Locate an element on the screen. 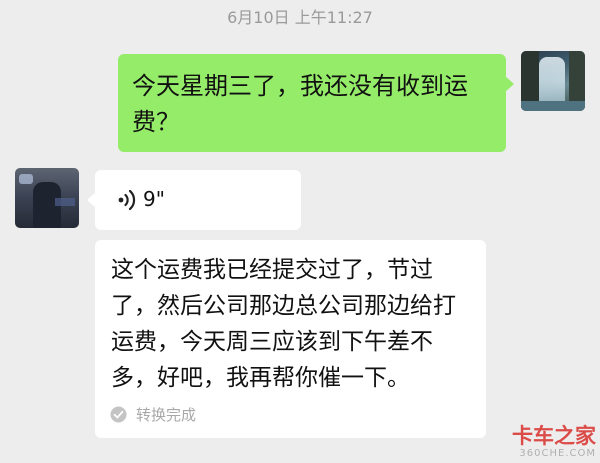 This screenshot has width=600, height=463. sent-message-bubble: 今天星期三了，我还没有收到运费？ is located at coordinates (316, 103).